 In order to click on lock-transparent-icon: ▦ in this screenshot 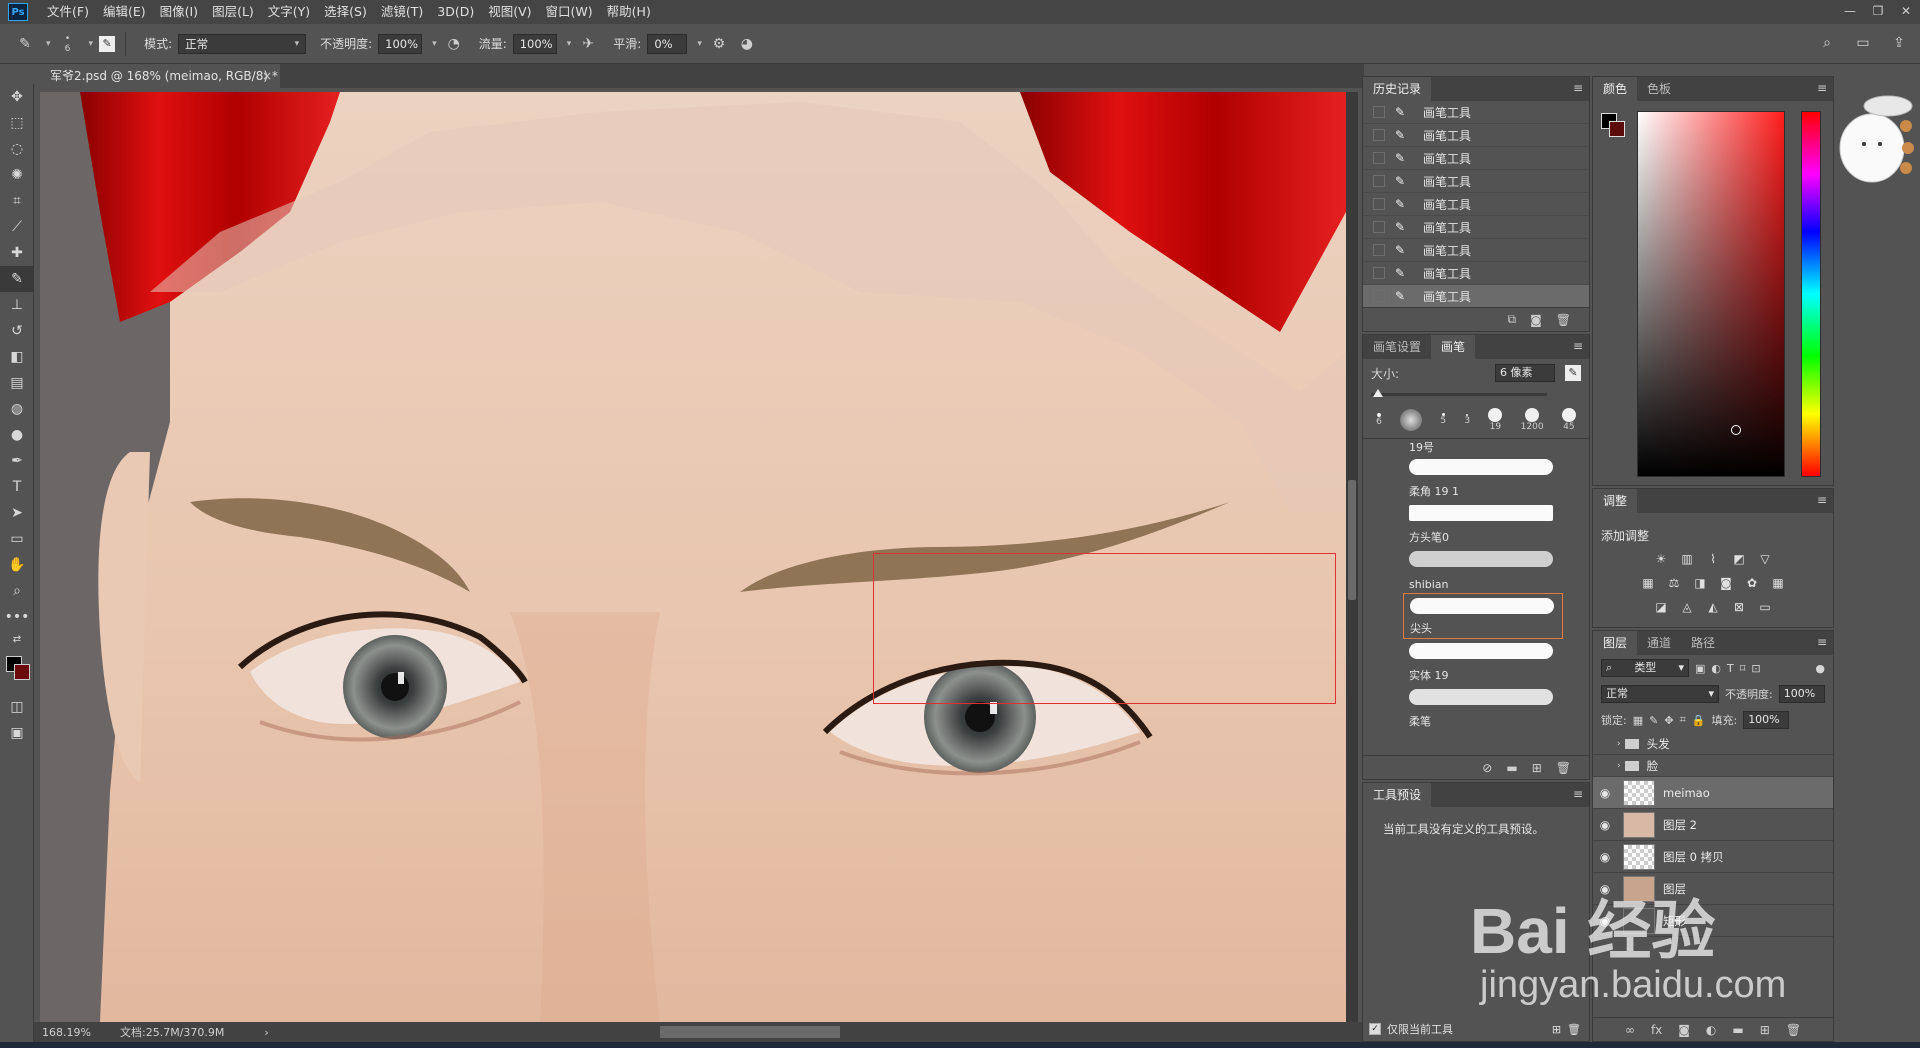, I will do `click(1638, 720)`.